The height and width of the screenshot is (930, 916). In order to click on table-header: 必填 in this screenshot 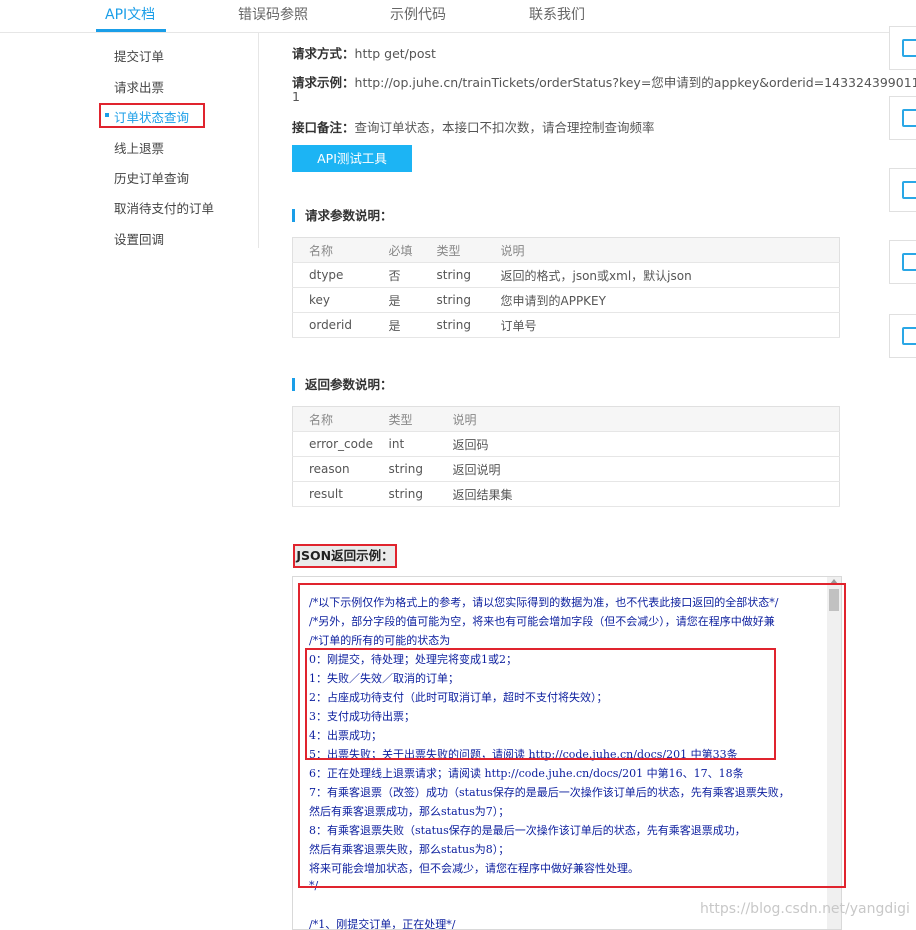, I will do `click(412, 250)`.